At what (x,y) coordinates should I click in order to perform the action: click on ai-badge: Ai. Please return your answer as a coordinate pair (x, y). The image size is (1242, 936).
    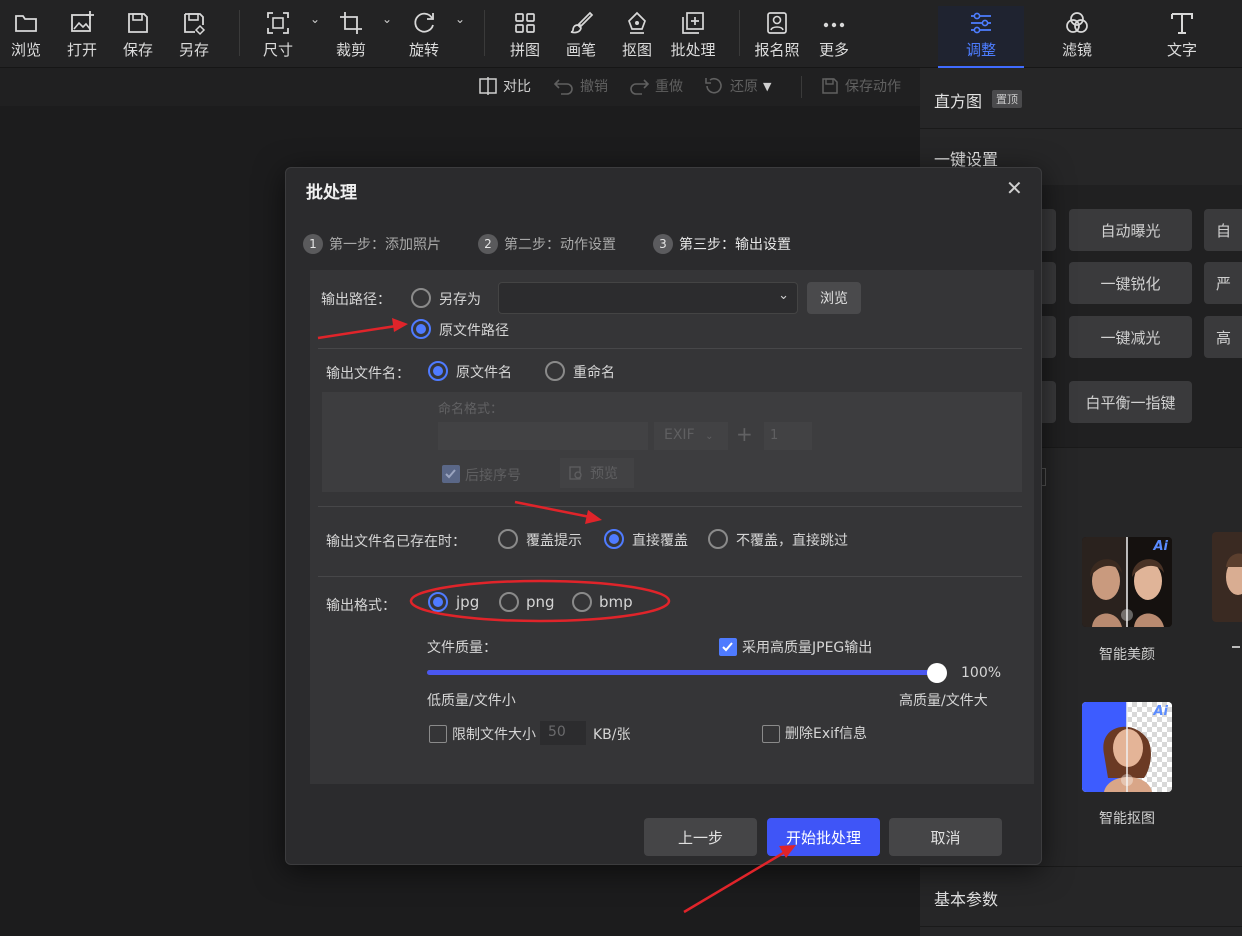
    Looking at the image, I should click on (1160, 546).